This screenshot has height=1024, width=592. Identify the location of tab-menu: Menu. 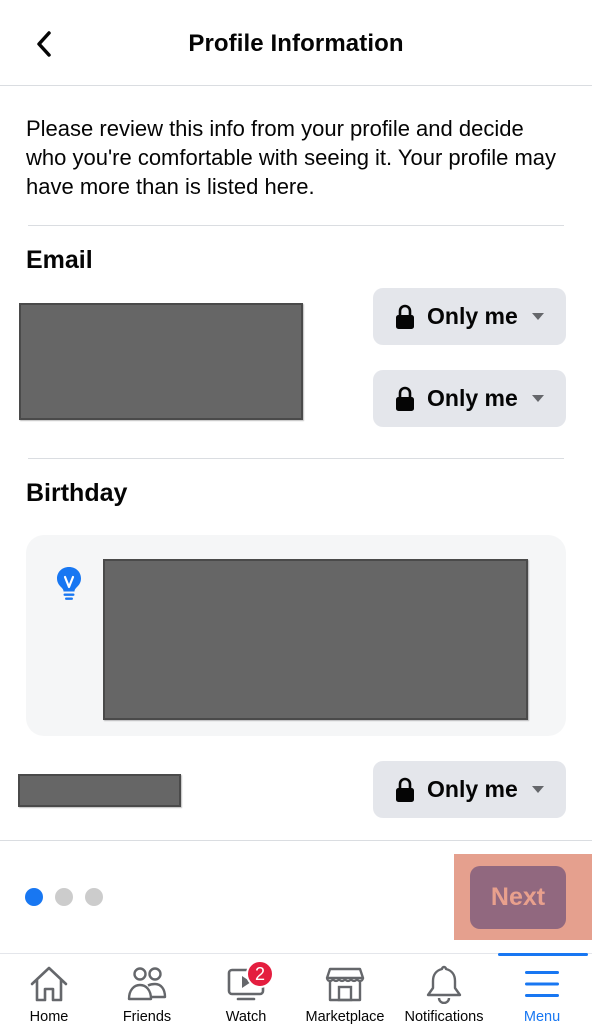
(542, 989).